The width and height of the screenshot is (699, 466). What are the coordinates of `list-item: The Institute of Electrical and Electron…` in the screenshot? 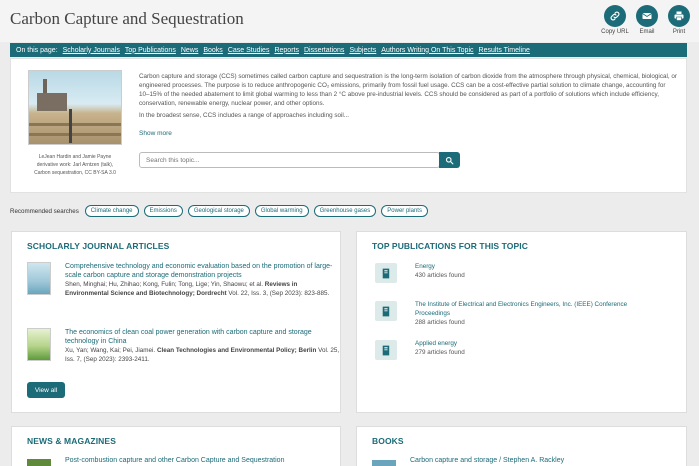 It's located at (515, 315).